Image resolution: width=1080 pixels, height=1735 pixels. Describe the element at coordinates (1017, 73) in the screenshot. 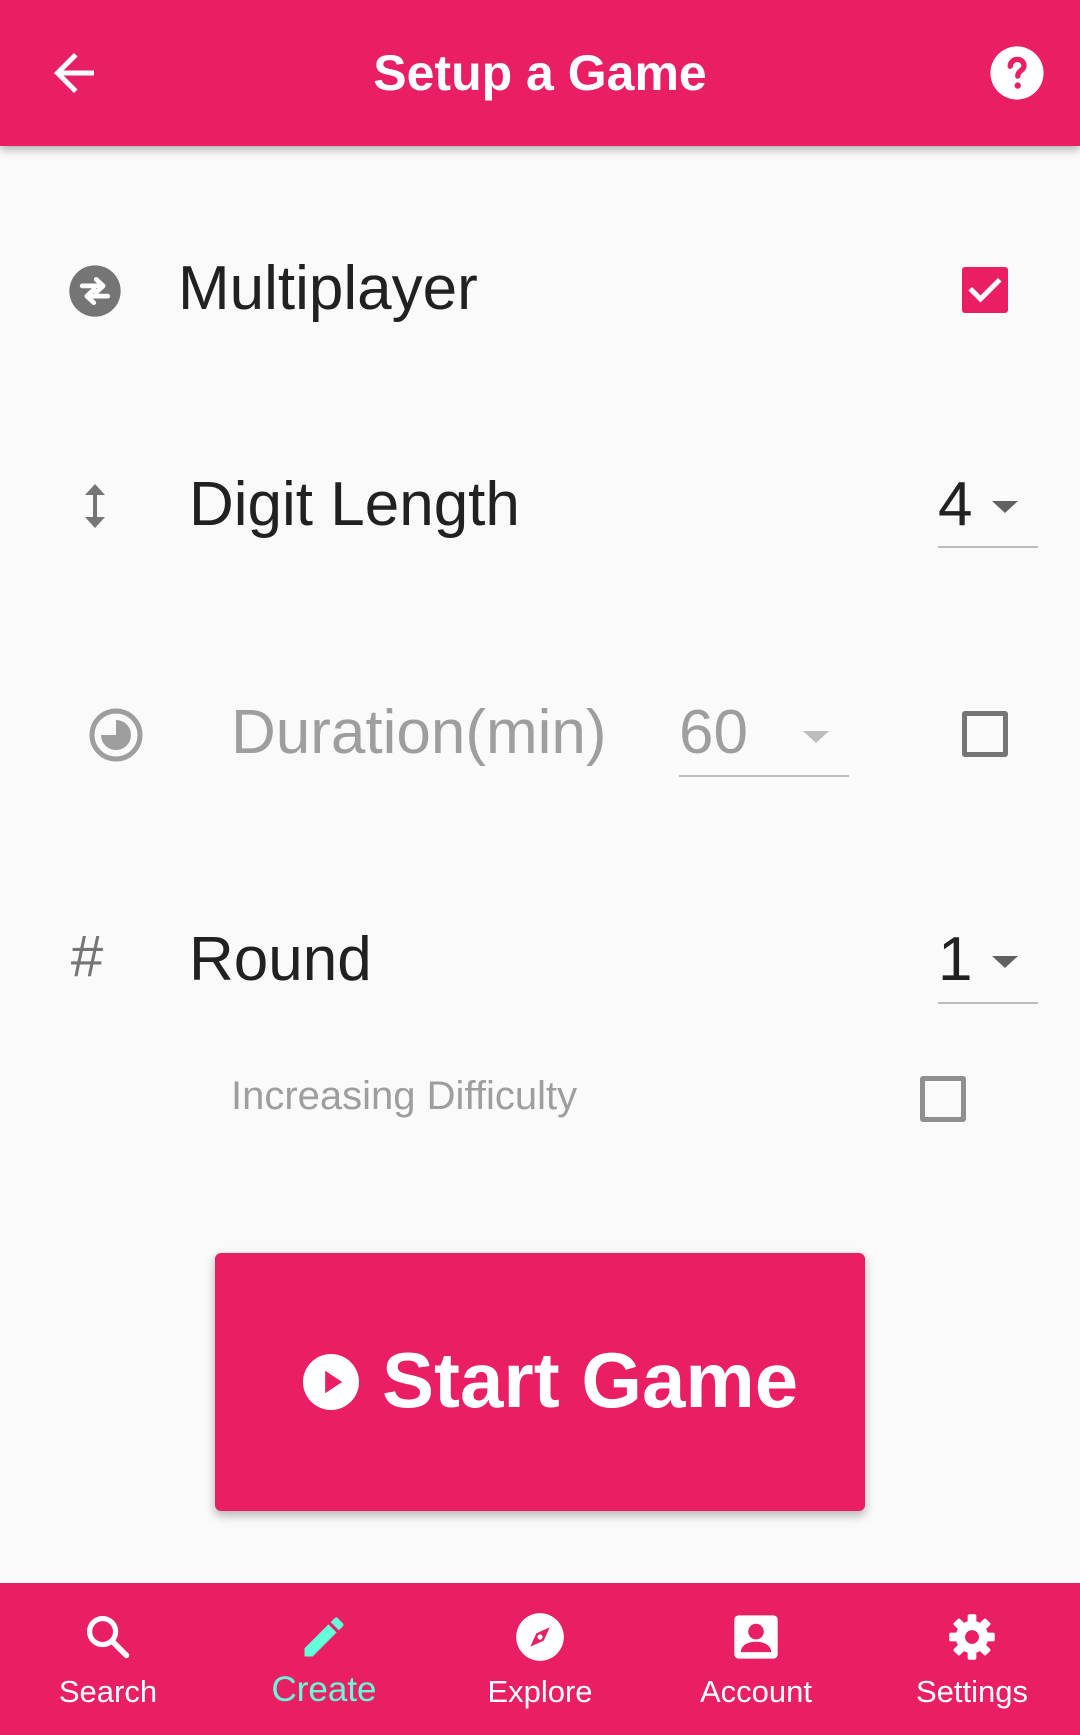

I see `help-circle-icon` at that location.